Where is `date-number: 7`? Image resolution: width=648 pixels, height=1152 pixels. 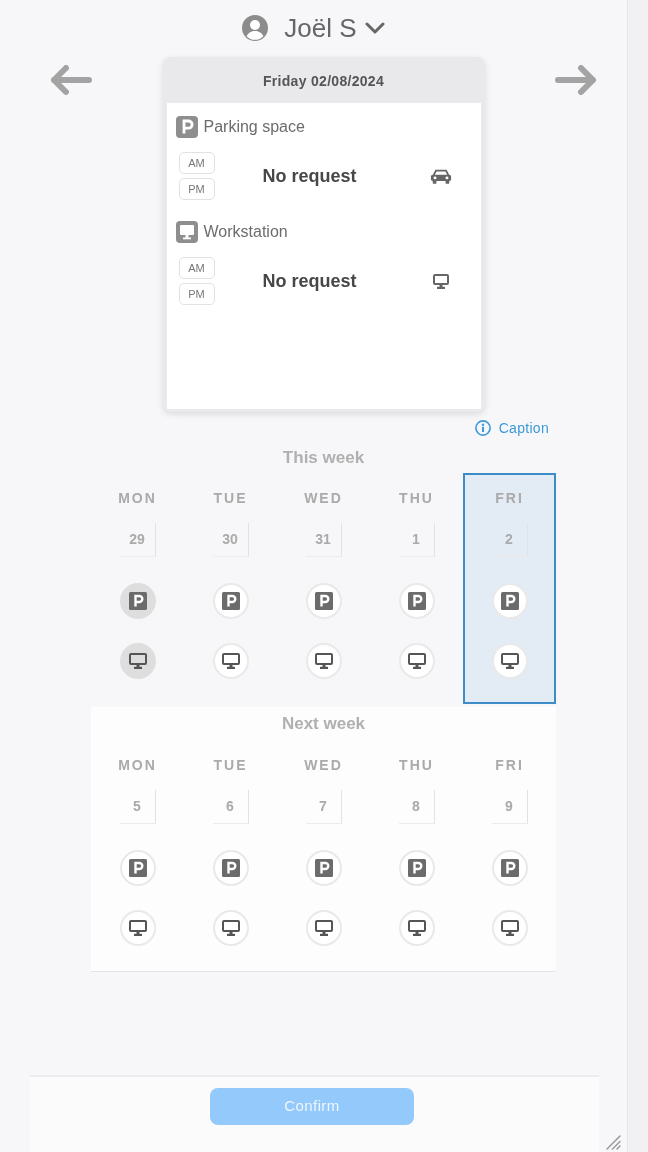
date-number: 7 is located at coordinates (323, 807).